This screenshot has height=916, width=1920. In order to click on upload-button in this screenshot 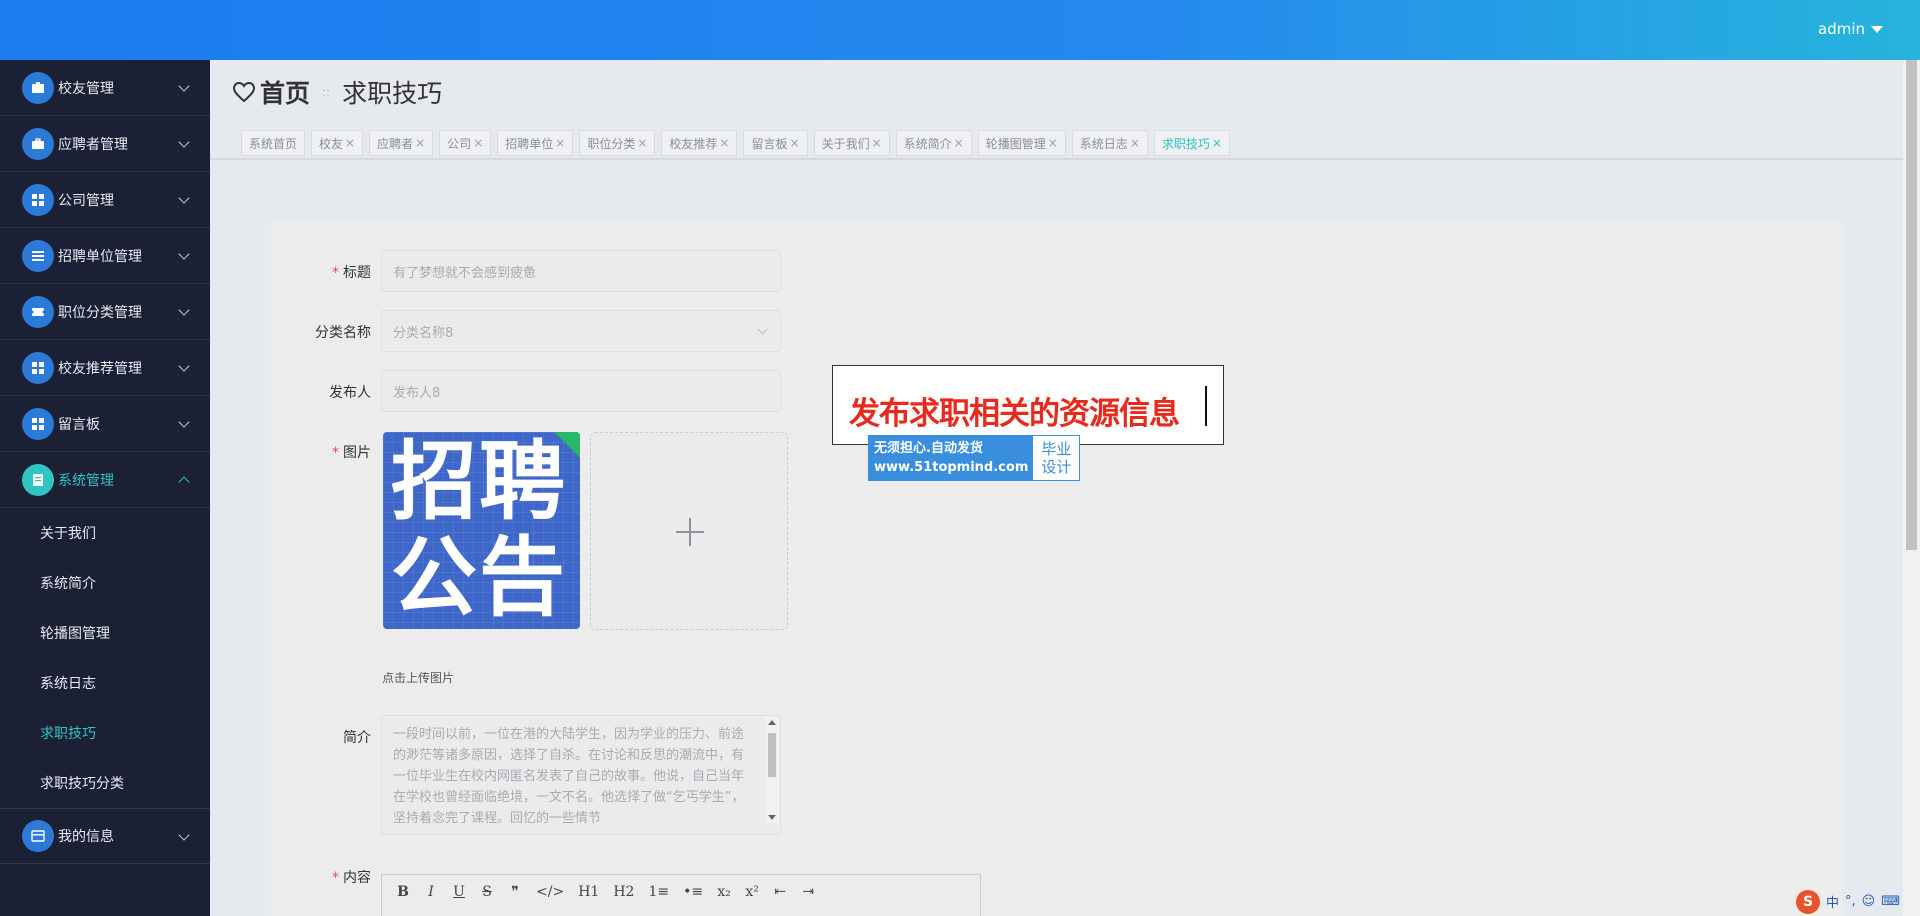, I will do `click(689, 531)`.